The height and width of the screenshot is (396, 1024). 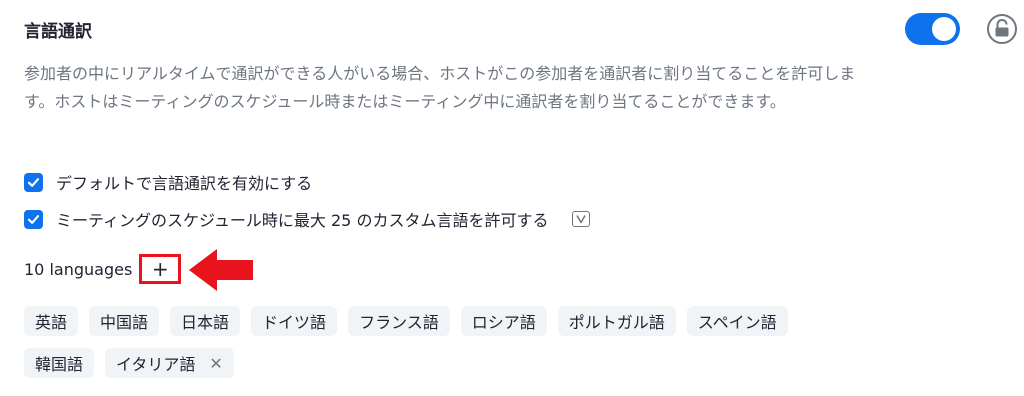 I want to click on language-chip-label: ロシア語, so click(x=503, y=322).